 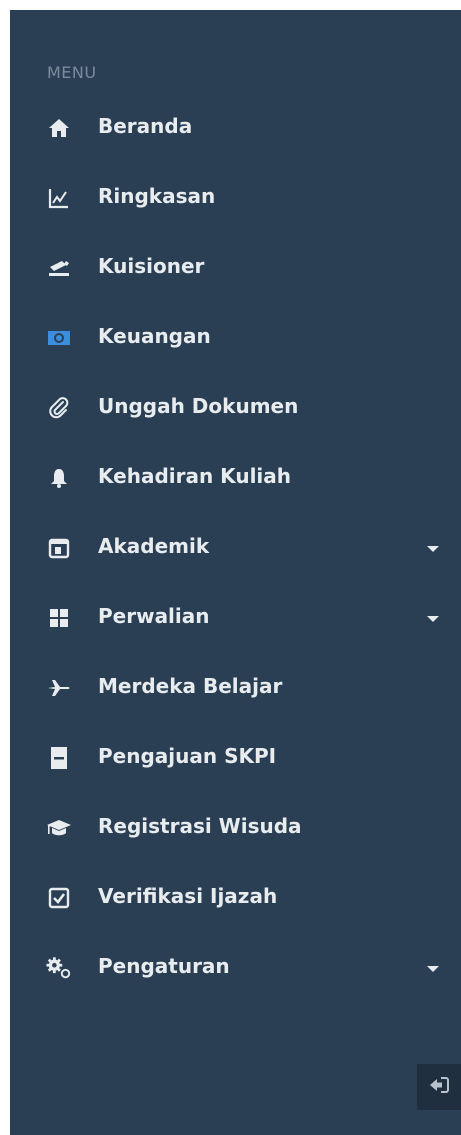 I want to click on logout-button, so click(x=439, y=1087).